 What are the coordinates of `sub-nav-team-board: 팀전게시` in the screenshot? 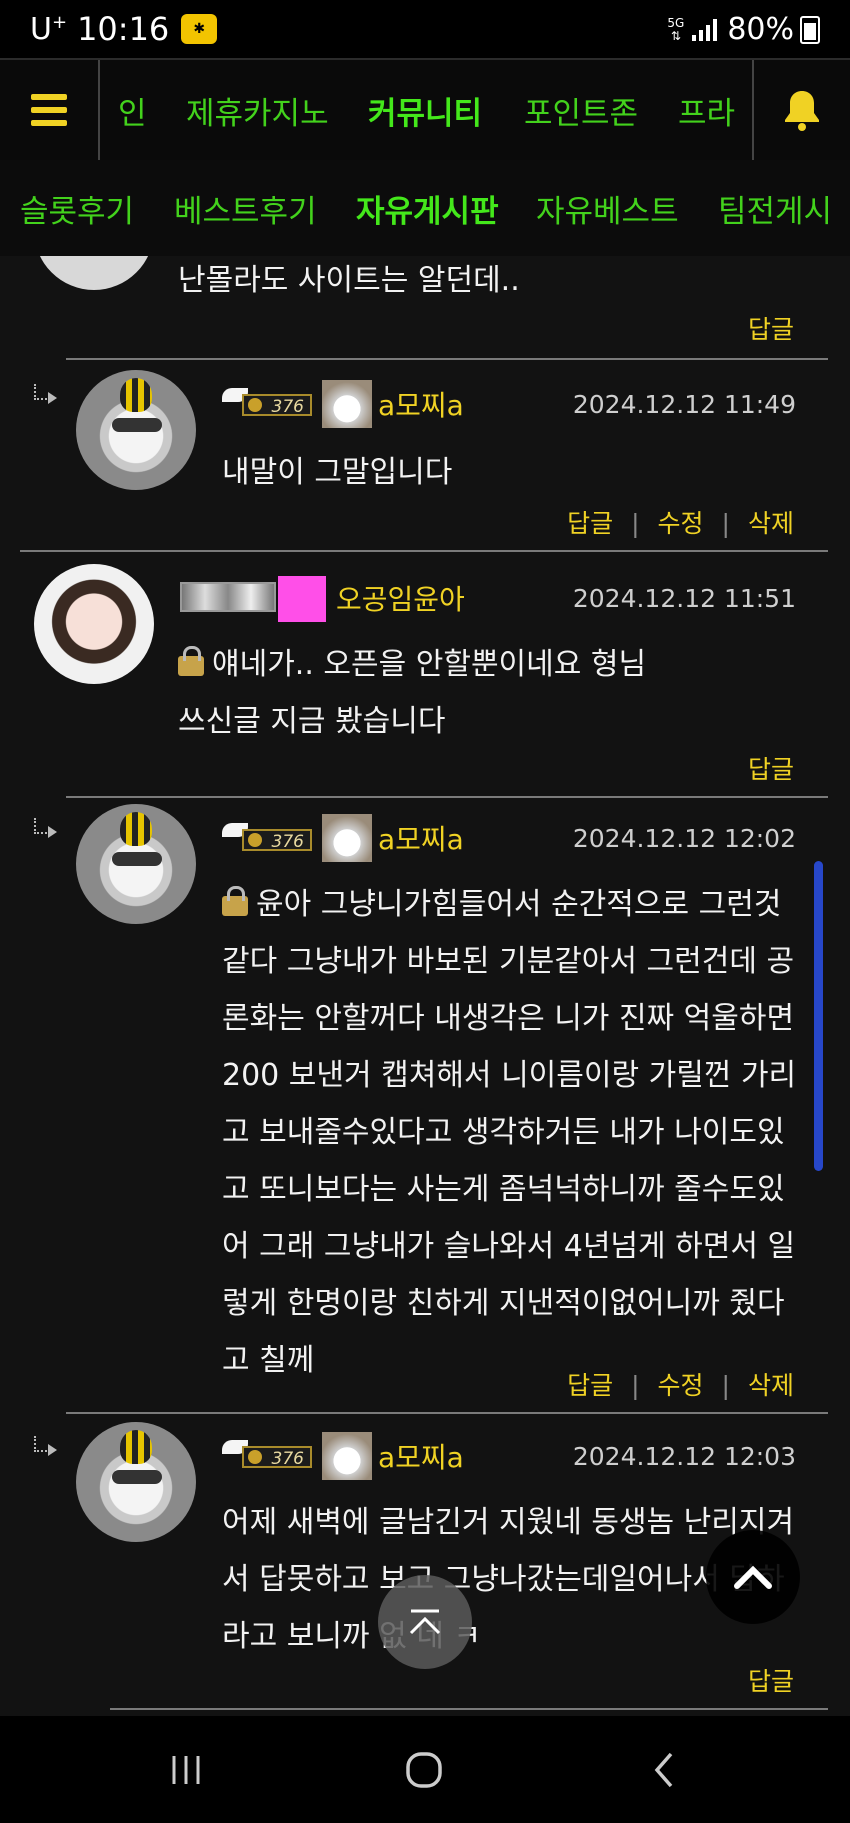 It's located at (775, 208).